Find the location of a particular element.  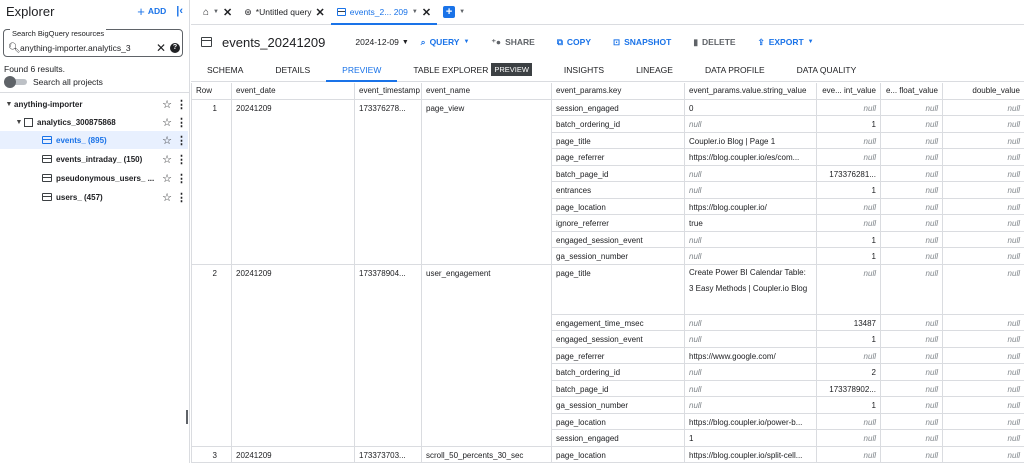

param-string-cell: 1 is located at coordinates (750, 438).